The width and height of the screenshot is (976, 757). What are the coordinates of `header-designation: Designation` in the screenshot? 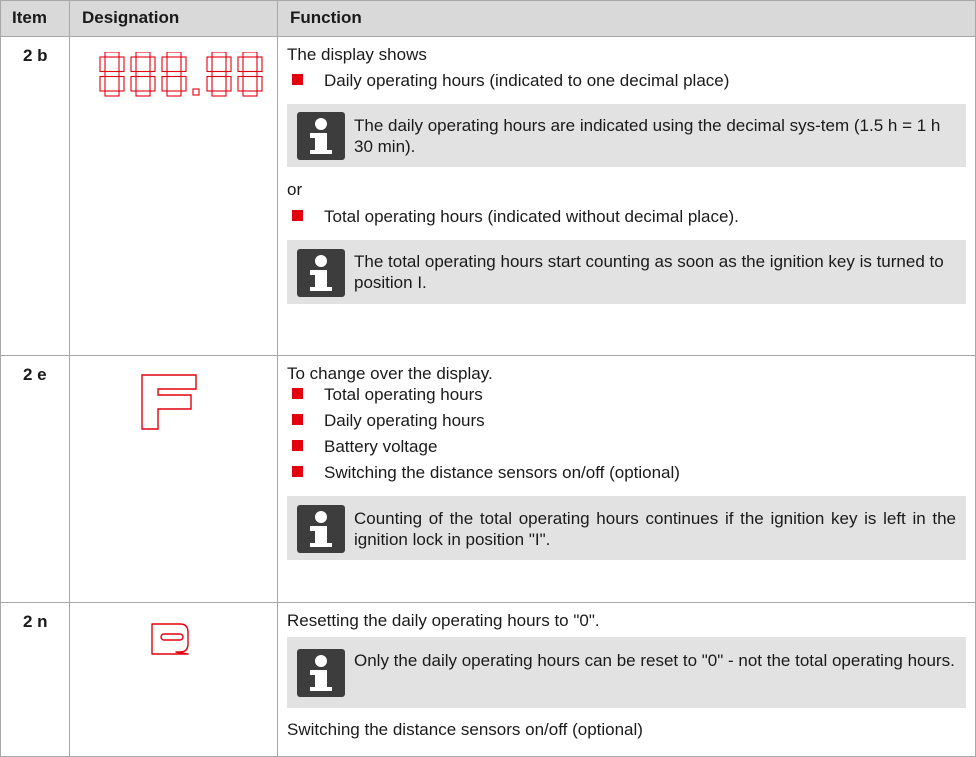 It's located at (174, 19).